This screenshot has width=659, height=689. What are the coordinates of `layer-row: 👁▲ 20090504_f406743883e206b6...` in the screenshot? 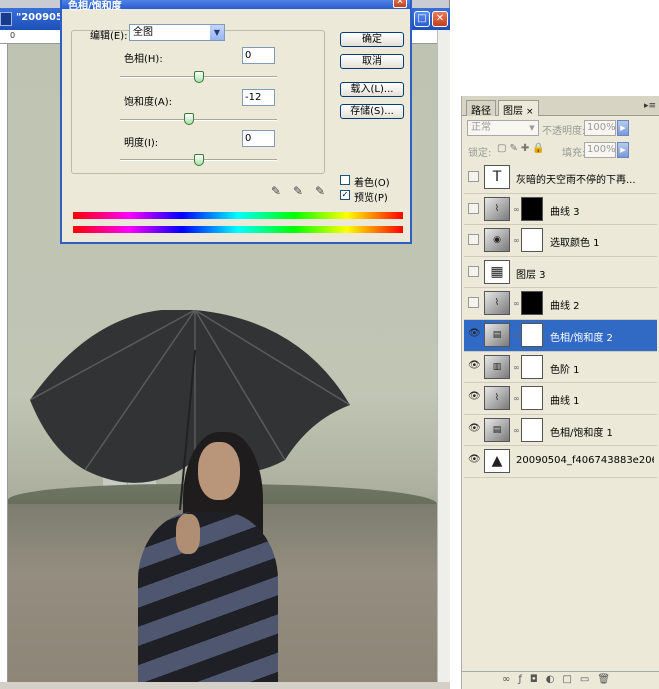 It's located at (560, 462).